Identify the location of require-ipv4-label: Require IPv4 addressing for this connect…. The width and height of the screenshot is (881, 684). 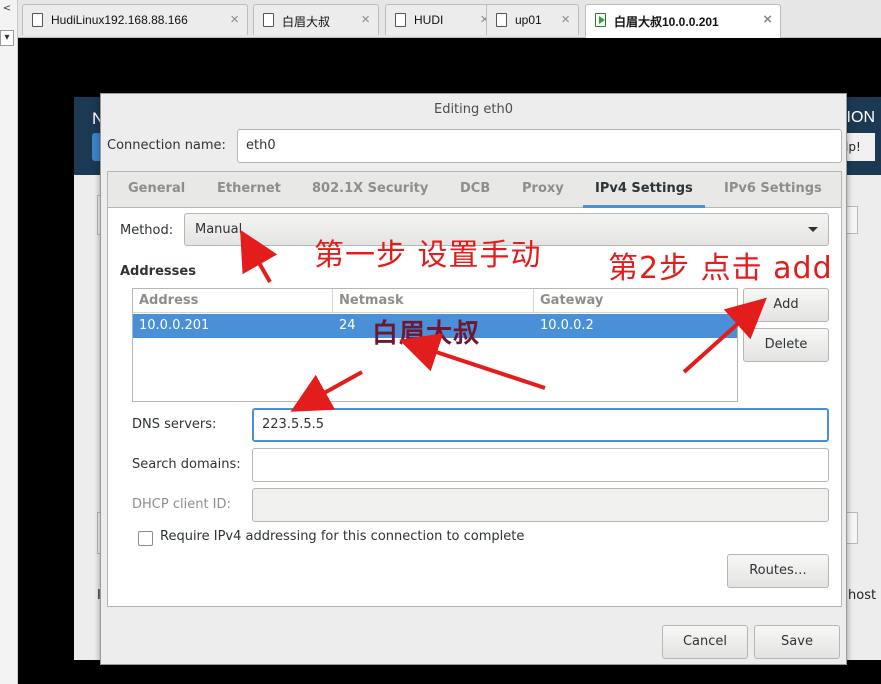
(342, 536).